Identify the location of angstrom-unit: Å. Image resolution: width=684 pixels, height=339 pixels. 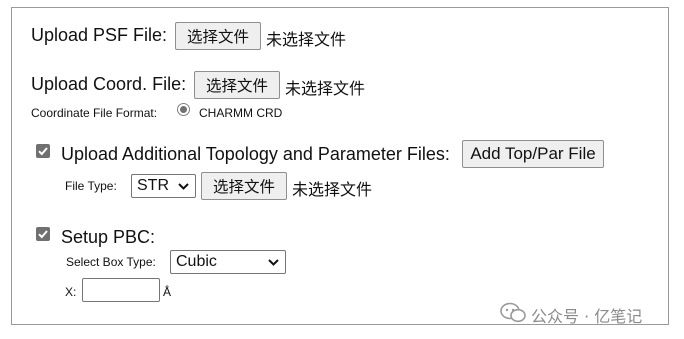
(167, 292).